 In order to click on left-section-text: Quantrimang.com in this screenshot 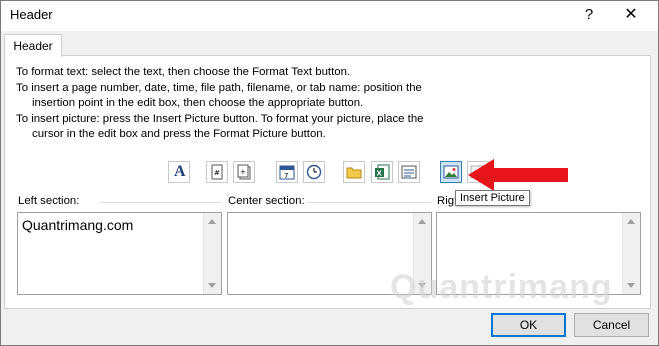, I will do `click(78, 225)`.